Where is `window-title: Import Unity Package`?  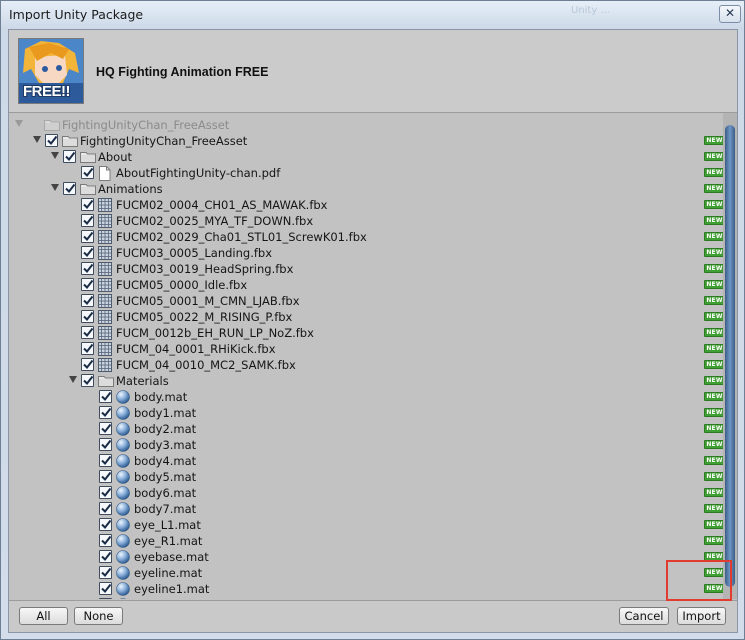
window-title: Import Unity Package is located at coordinates (76, 14).